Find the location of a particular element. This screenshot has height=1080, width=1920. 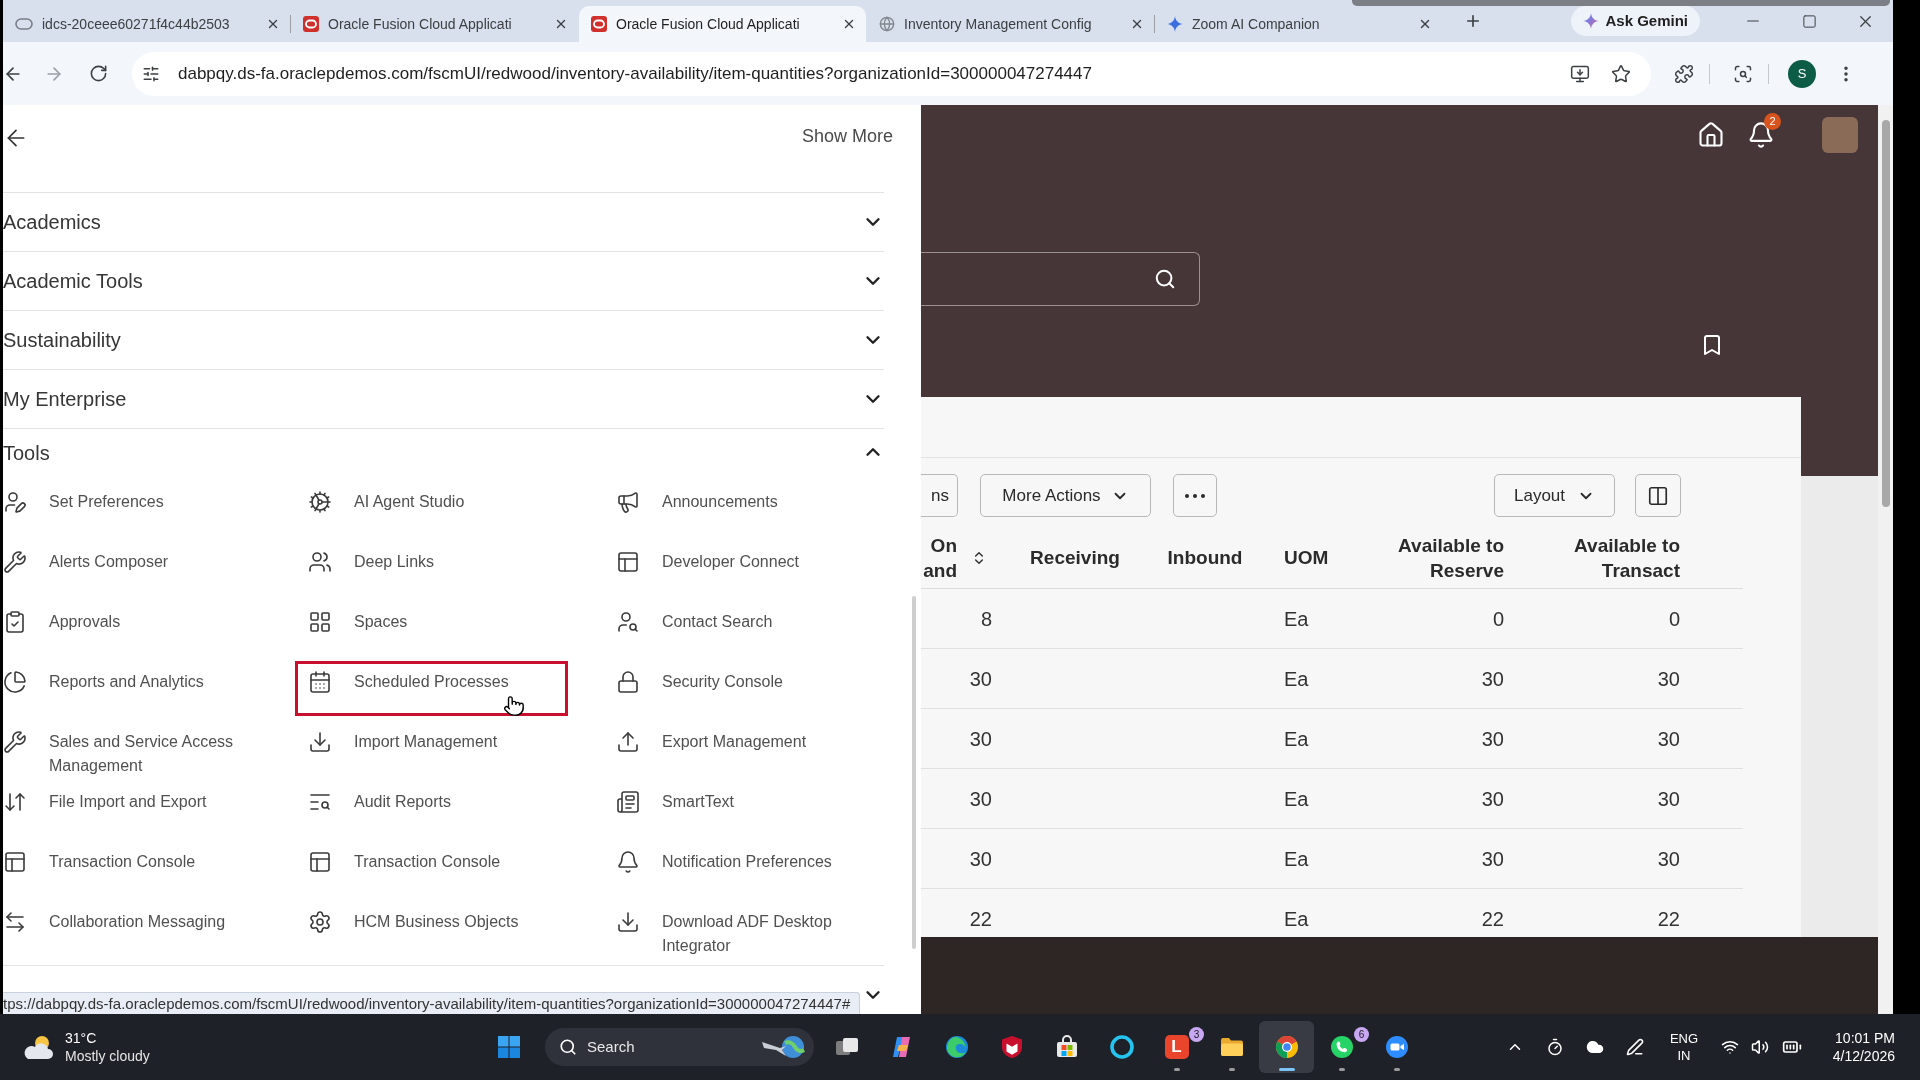

clock-time: 10:01 PM is located at coordinates (1865, 1038).